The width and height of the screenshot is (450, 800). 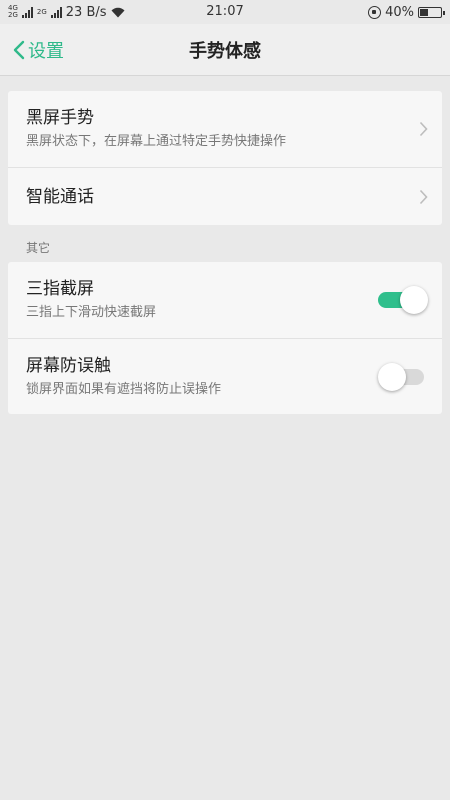 I want to click on chevron-left-icon, so click(x=19, y=50).